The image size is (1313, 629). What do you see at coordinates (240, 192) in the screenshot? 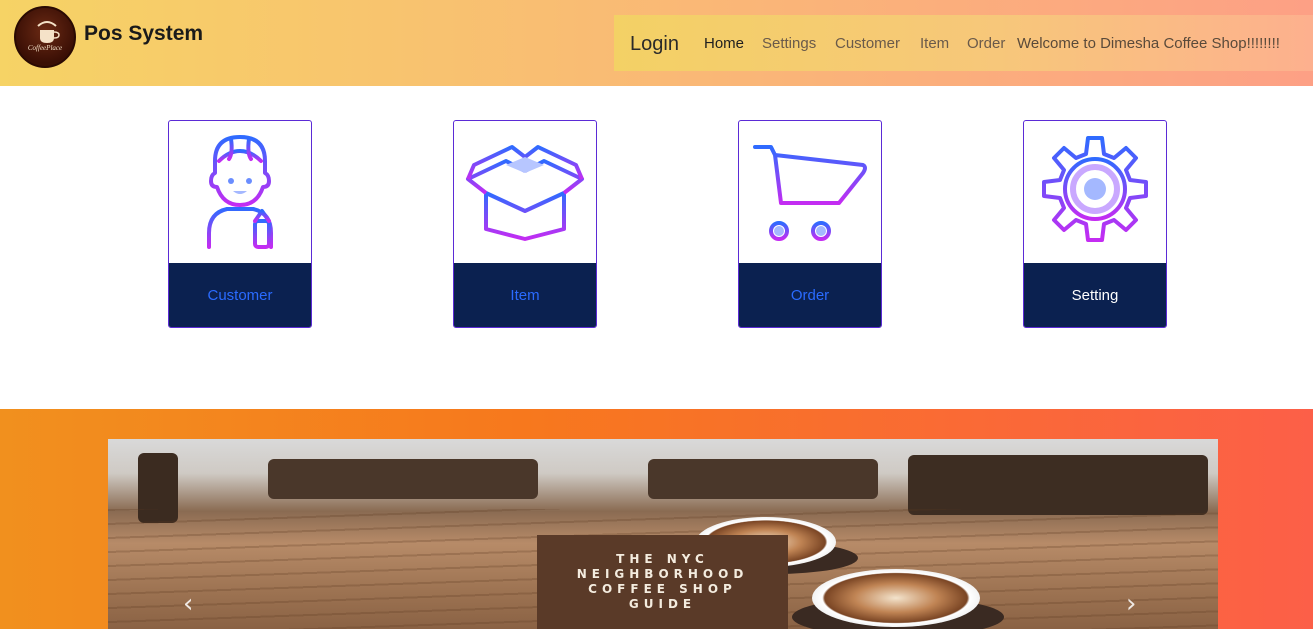
I see `customer-icon` at bounding box center [240, 192].